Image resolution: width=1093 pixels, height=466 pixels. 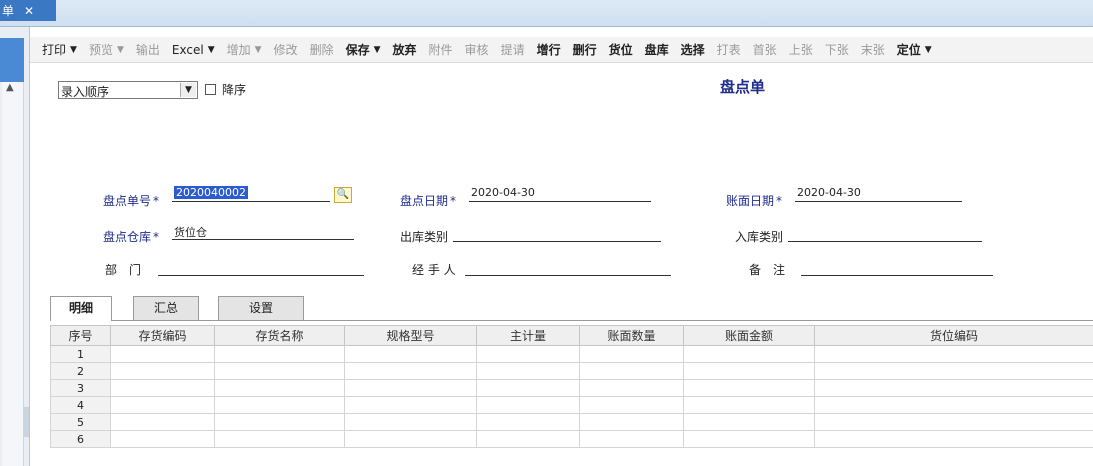 What do you see at coordinates (148, 50) in the screenshot?
I see `toolbar-button-2: 输出` at bounding box center [148, 50].